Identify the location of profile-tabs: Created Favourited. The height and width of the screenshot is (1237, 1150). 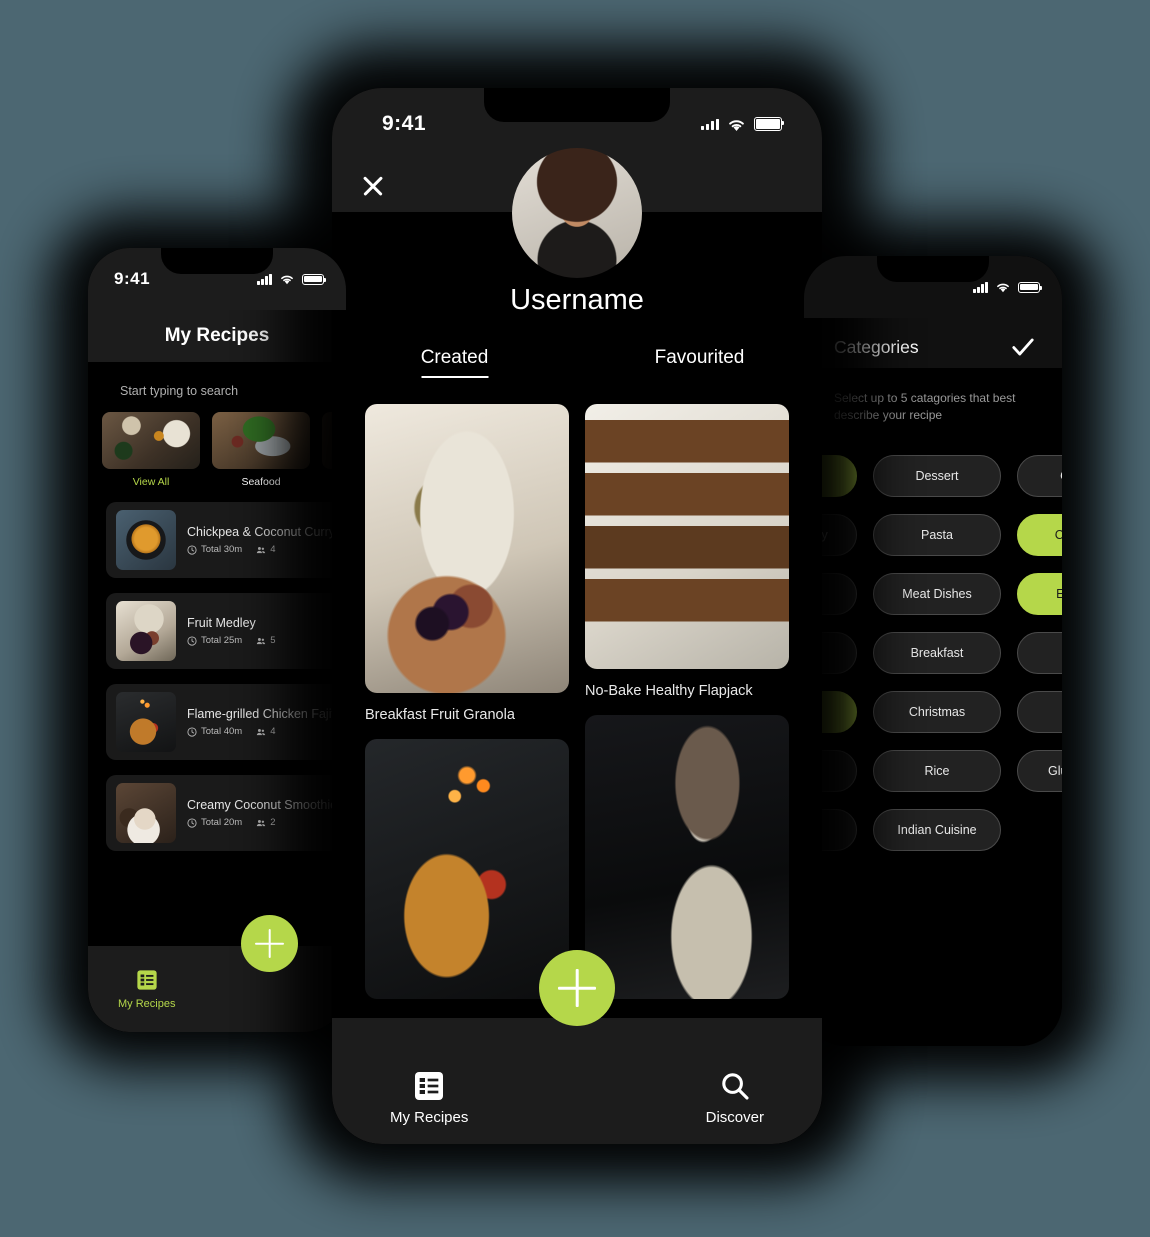
(577, 362).